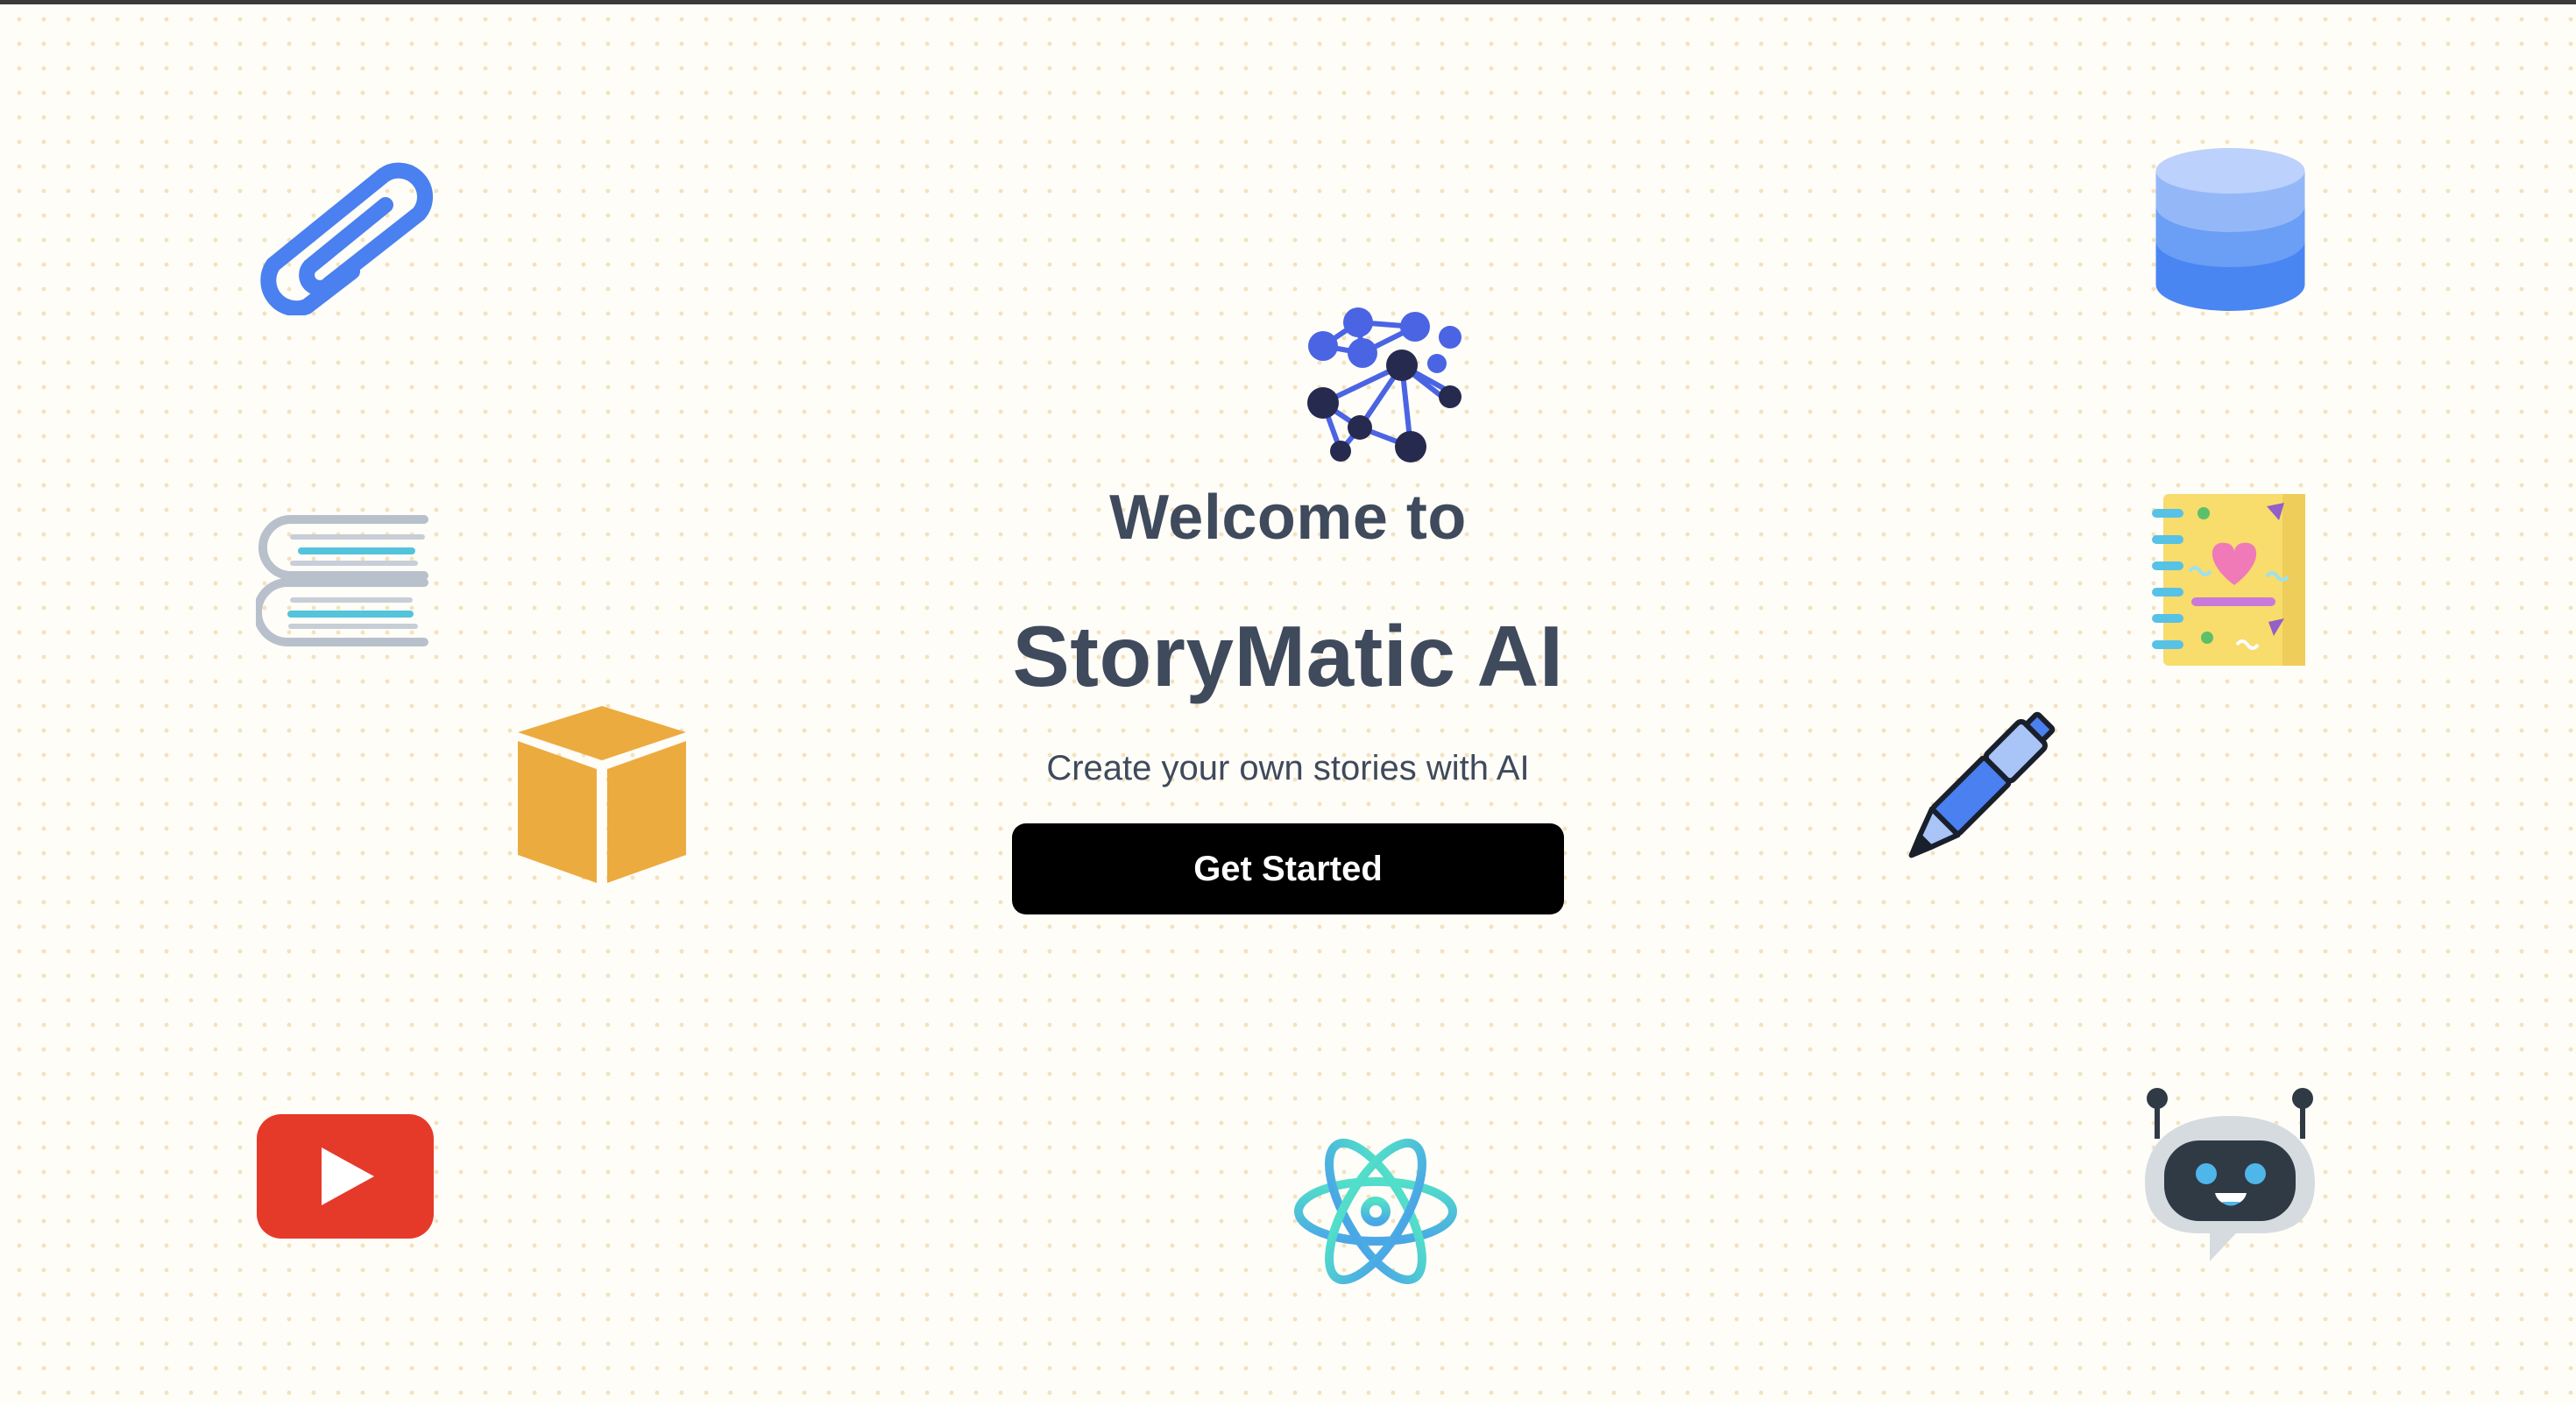  Describe the element at coordinates (345, 1176) in the screenshot. I see `youtube-icon` at that location.